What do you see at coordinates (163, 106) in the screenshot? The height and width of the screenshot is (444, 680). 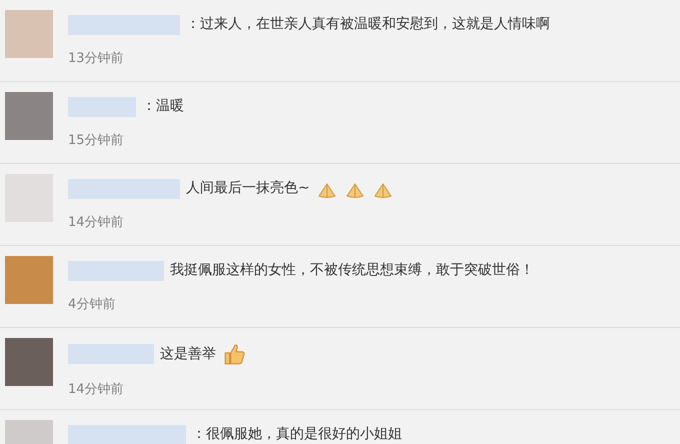 I see `comment-text: ：温暖` at bounding box center [163, 106].